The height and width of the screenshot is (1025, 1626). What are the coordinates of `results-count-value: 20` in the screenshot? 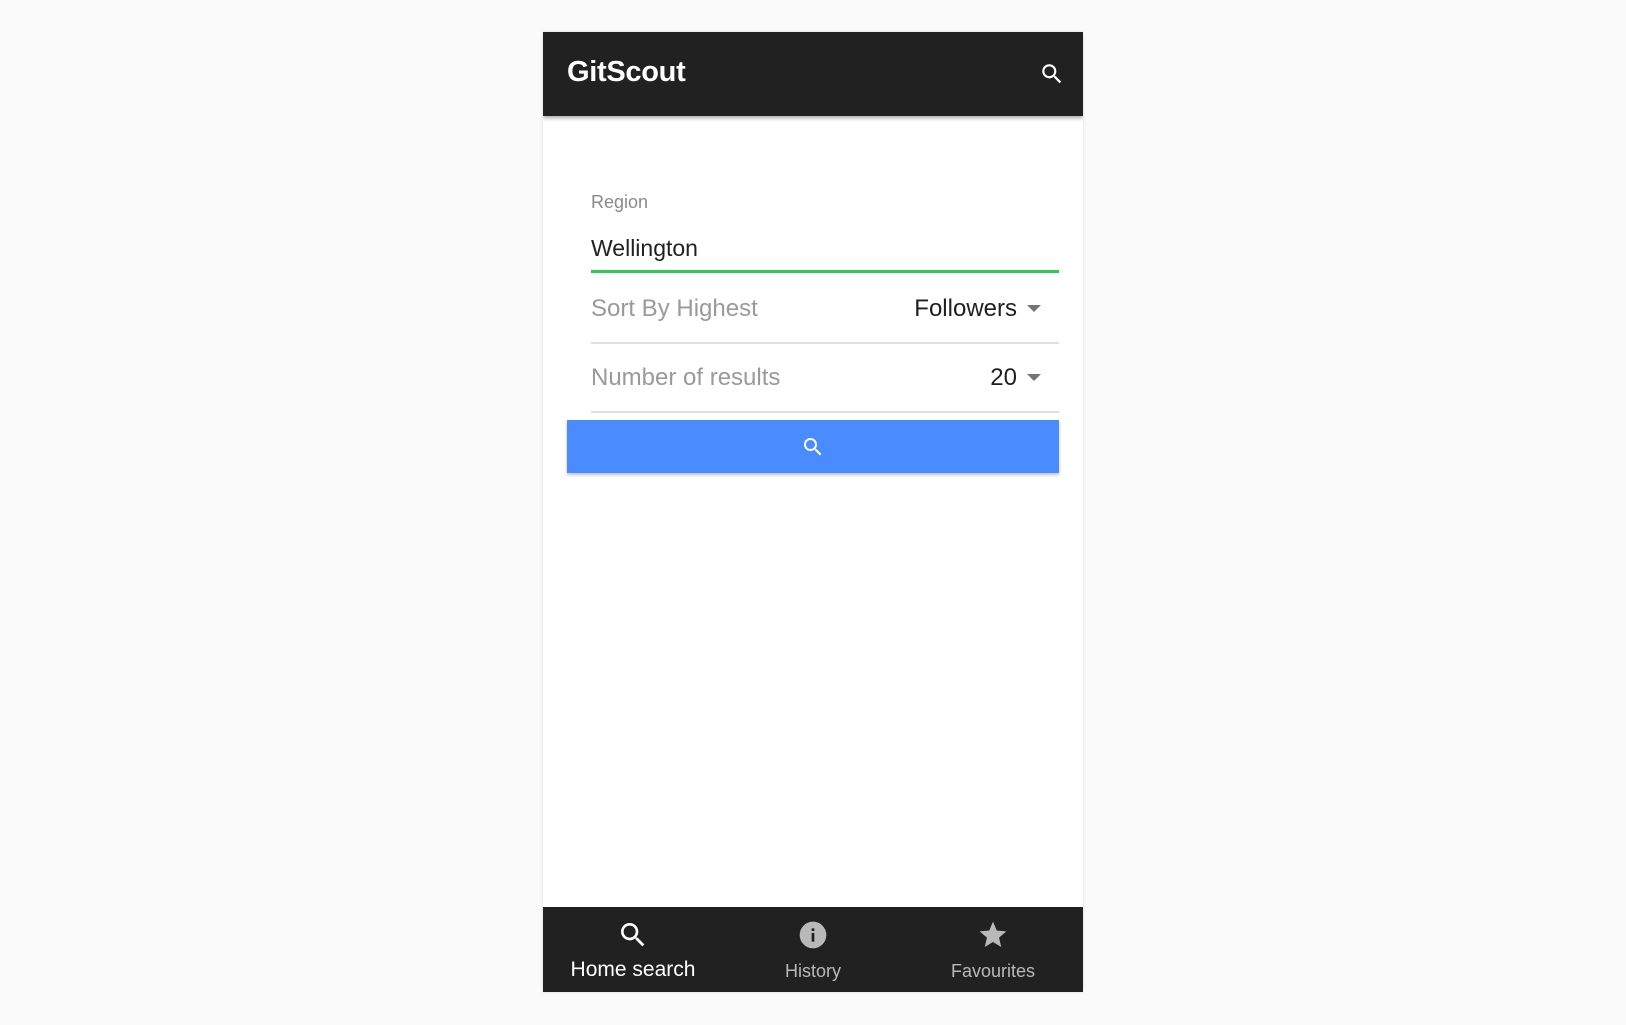 It's located at (1003, 377).